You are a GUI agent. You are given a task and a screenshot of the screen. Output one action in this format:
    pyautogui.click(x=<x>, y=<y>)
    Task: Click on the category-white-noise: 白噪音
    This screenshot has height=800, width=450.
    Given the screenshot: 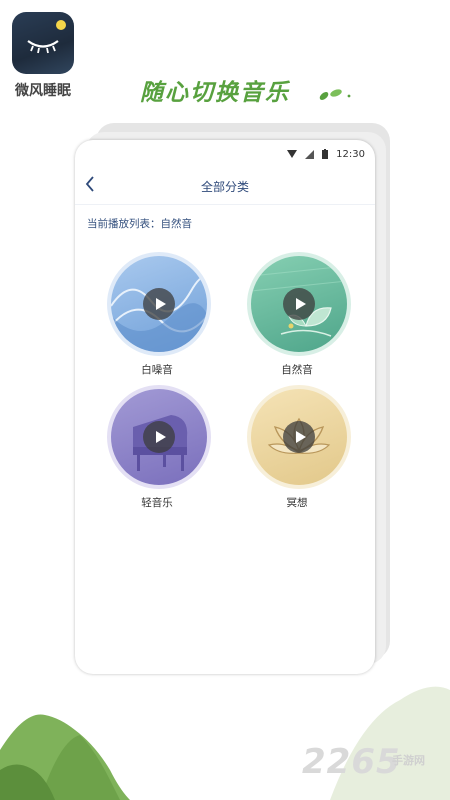 What is the action you would take?
    pyautogui.click(x=159, y=314)
    